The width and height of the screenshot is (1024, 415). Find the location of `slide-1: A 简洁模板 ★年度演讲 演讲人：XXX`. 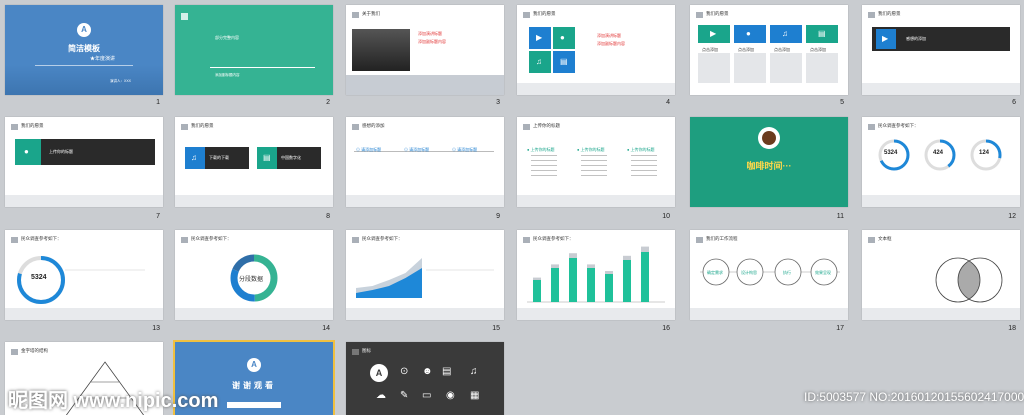

slide-1: A 简洁模板 ★年度演讲 演讲人：XXX is located at coordinates (84, 50).